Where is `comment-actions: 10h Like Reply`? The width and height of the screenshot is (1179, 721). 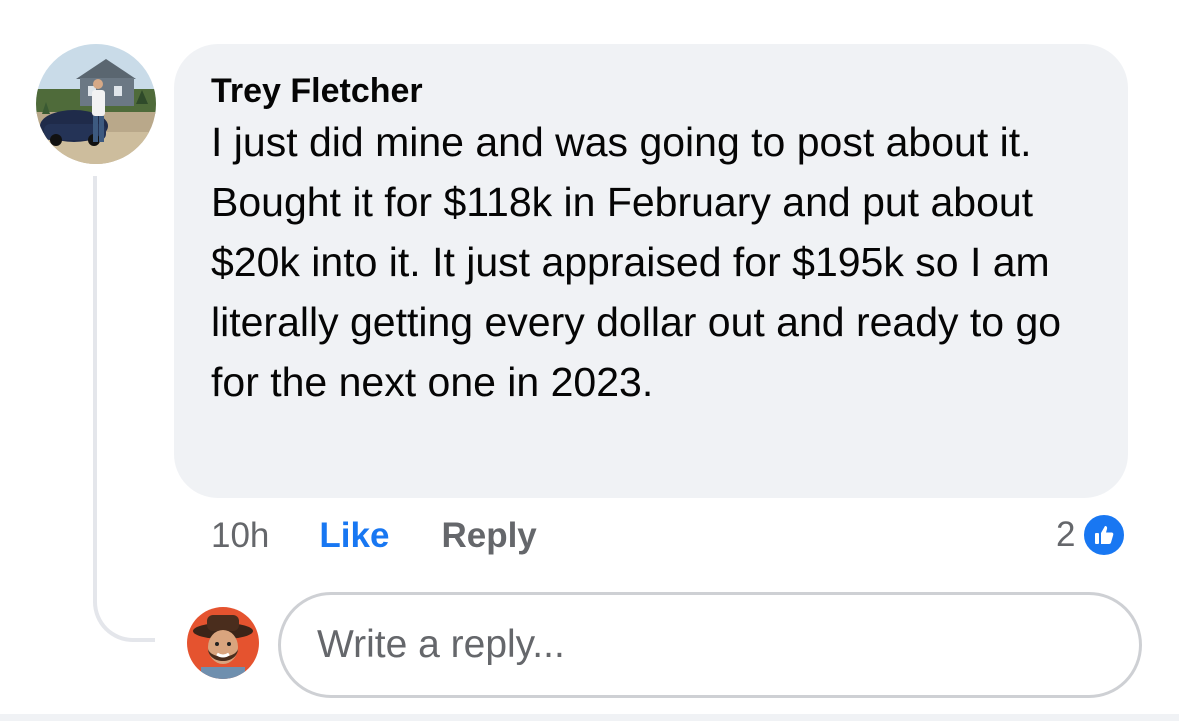 comment-actions: 10h Like Reply is located at coordinates (374, 536).